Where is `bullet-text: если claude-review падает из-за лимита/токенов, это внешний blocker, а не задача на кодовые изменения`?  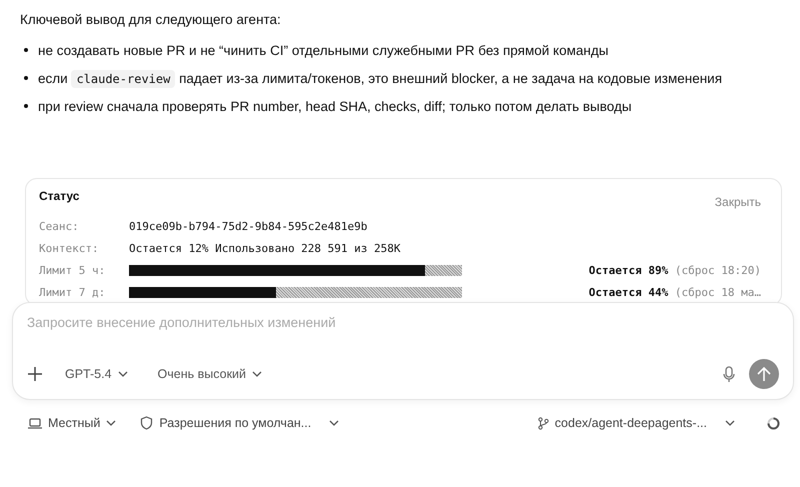
bullet-text: если claude-review падает из-за лимита/токенов, это внешний blocker, а не задача на кодовые изменения is located at coordinates (380, 78).